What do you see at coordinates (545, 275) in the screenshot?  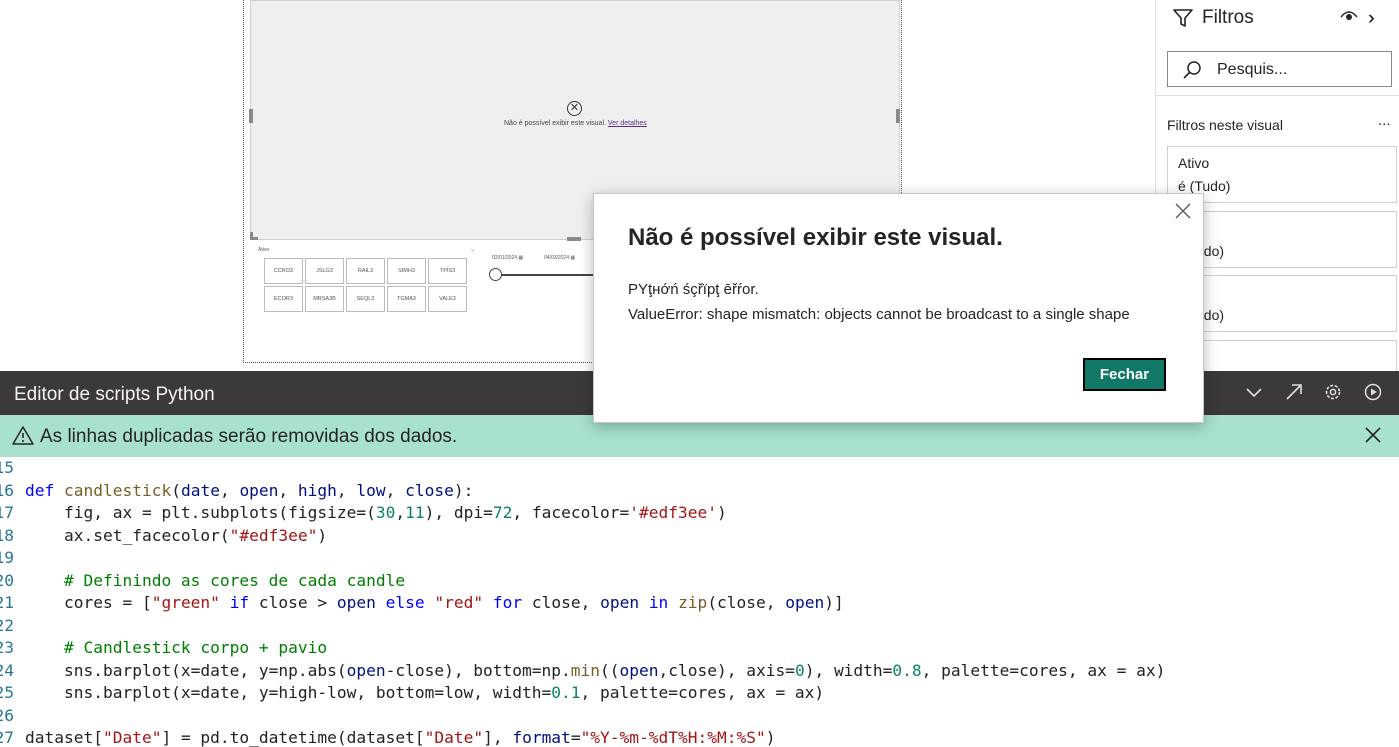 I see `date-slider-track` at bounding box center [545, 275].